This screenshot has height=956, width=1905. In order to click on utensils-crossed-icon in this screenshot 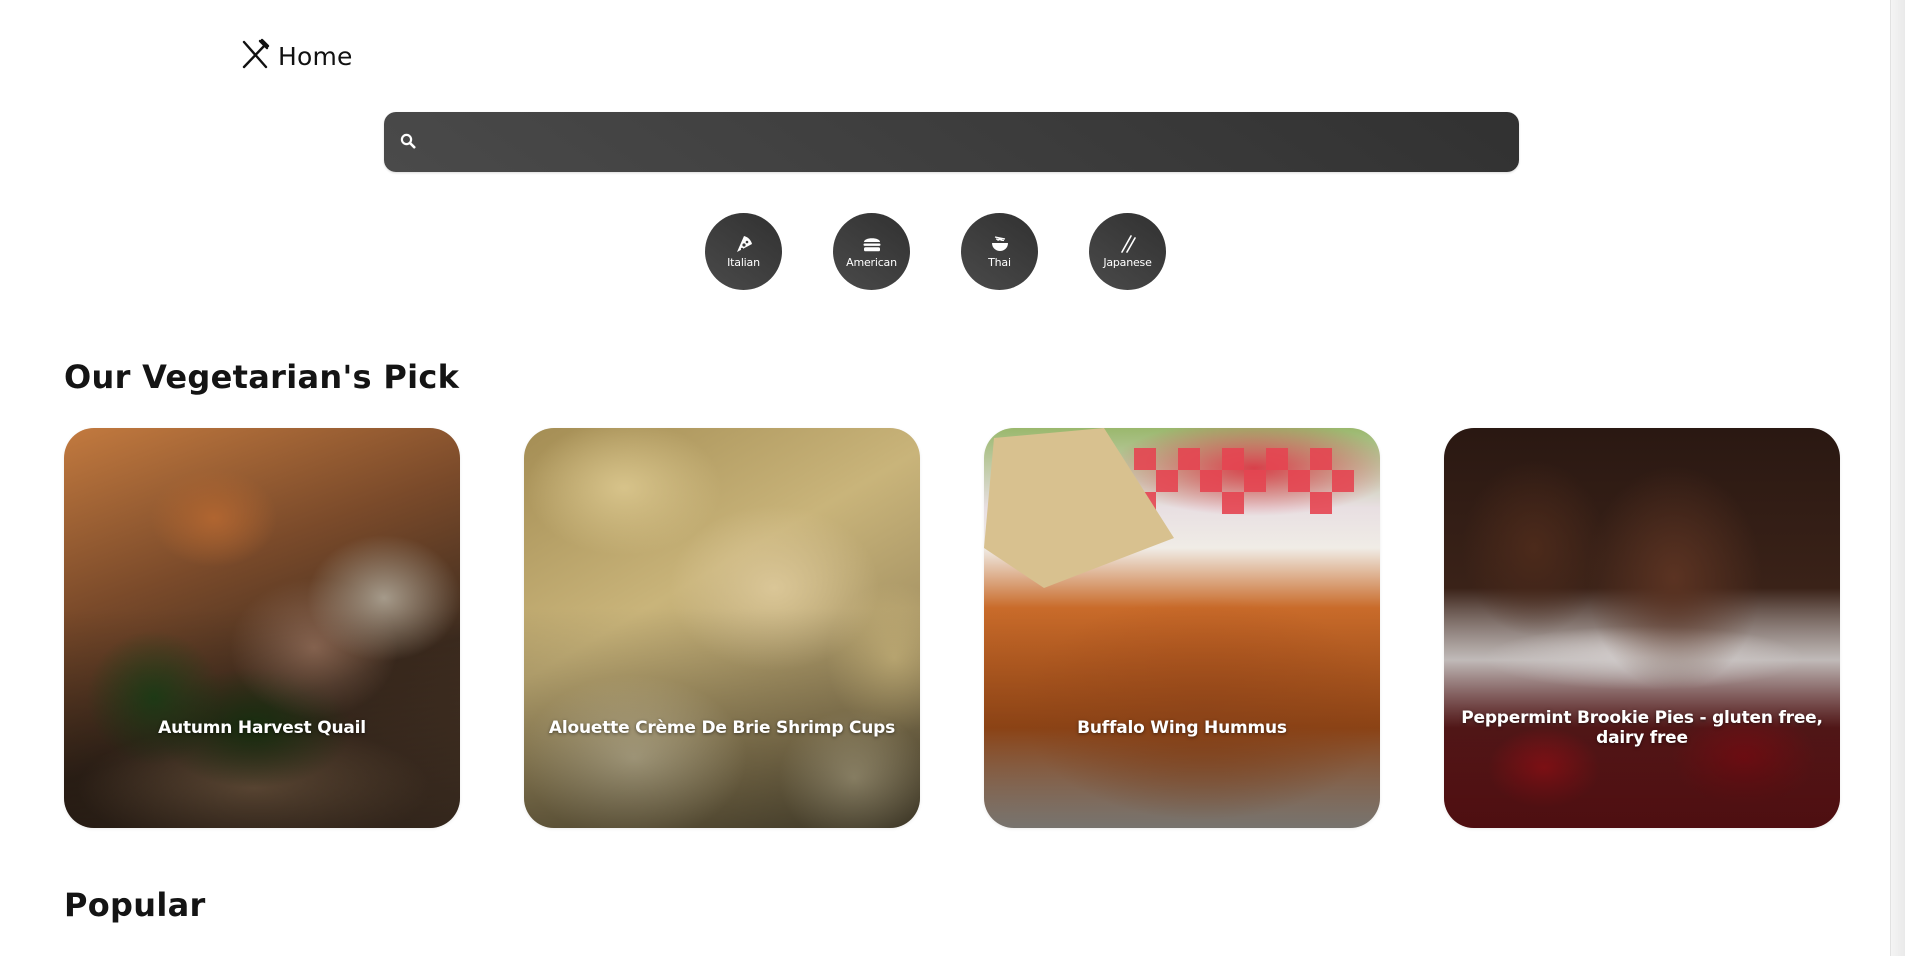, I will do `click(255, 56)`.